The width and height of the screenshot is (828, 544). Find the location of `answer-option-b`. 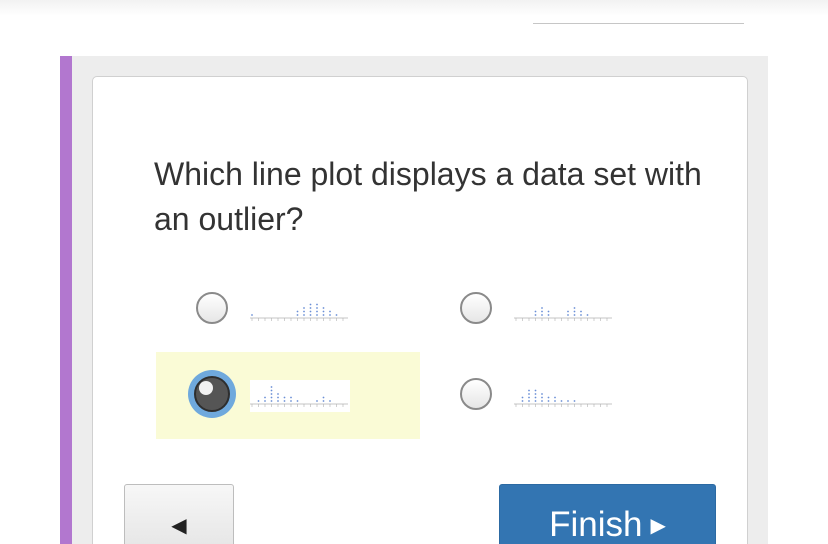

answer-option-b is located at coordinates (544, 310).